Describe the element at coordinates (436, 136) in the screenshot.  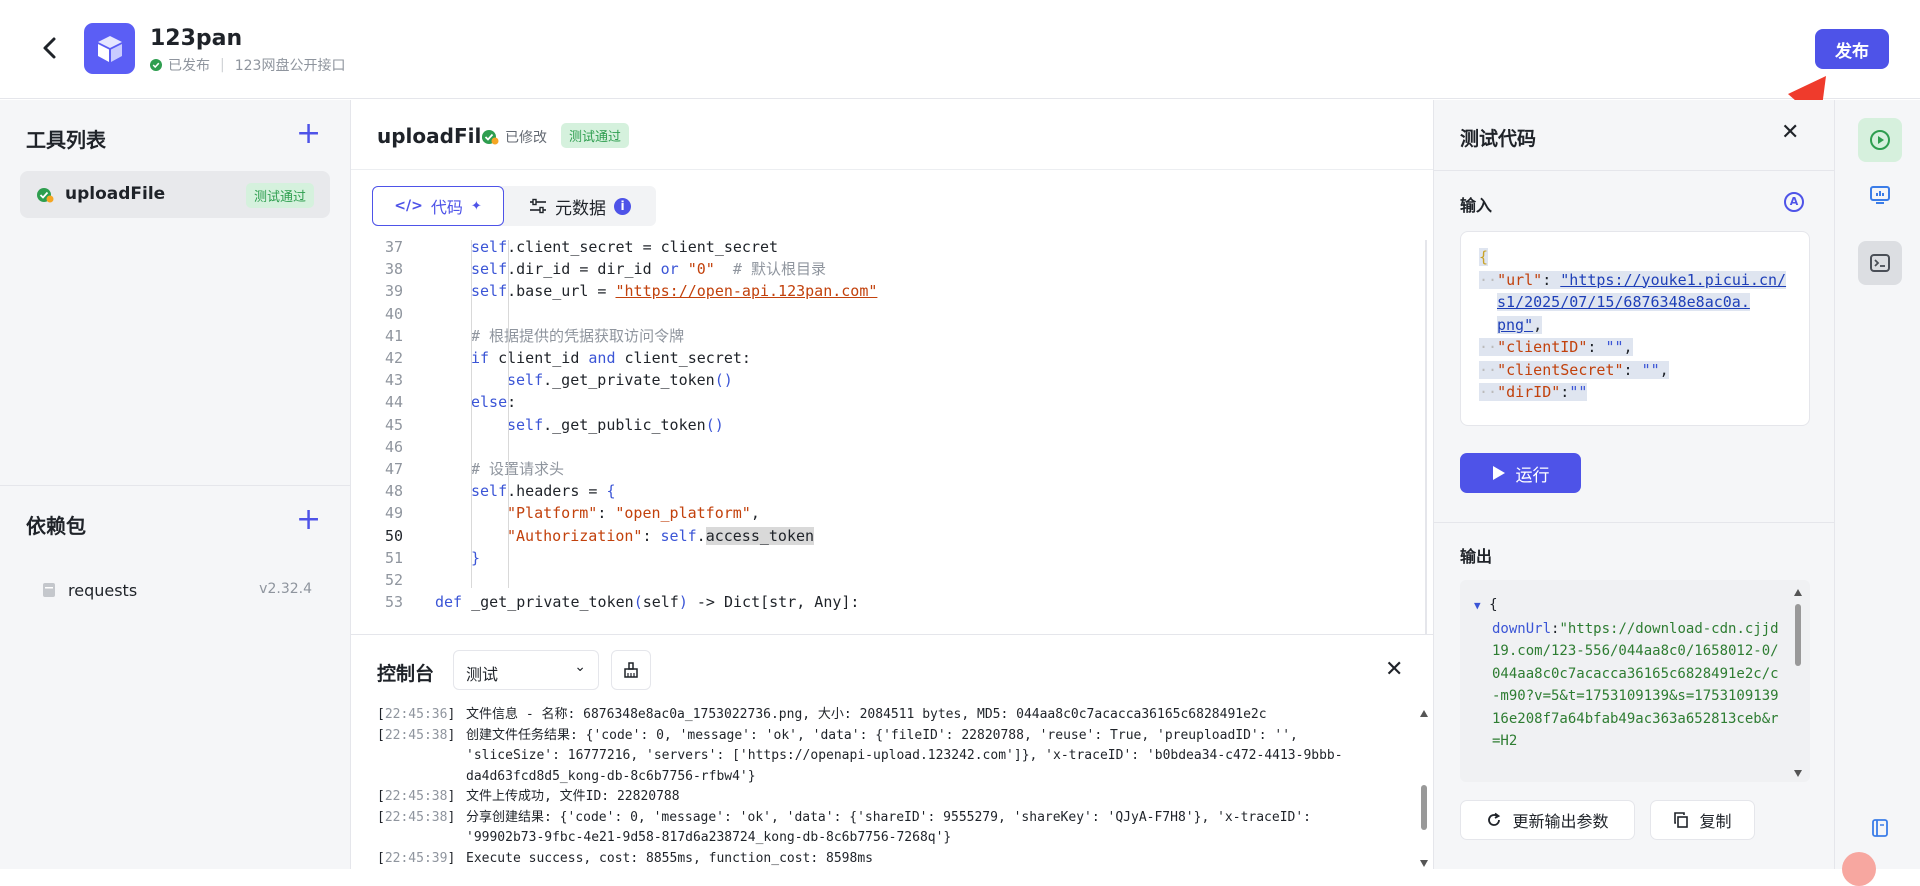
I see `editor-title: uploadFile` at that location.